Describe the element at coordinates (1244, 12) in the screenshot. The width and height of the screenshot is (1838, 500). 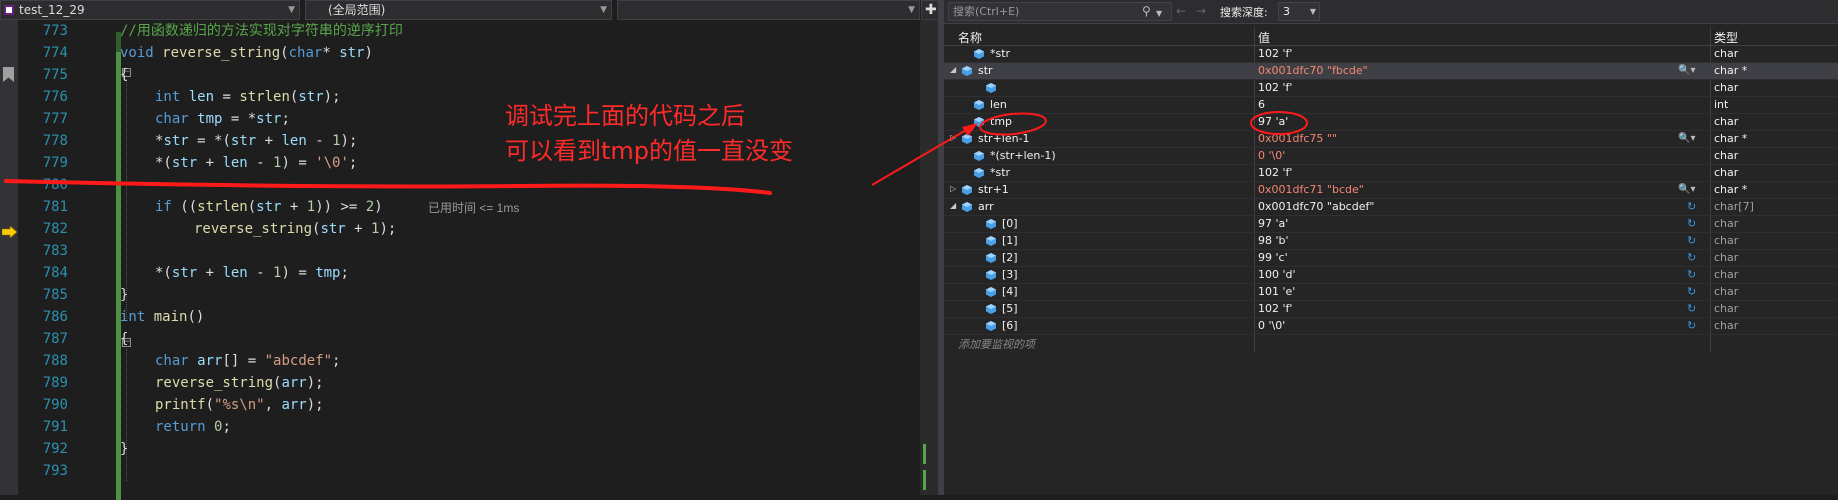
I see `search-depth-label: 搜索深度:` at that location.